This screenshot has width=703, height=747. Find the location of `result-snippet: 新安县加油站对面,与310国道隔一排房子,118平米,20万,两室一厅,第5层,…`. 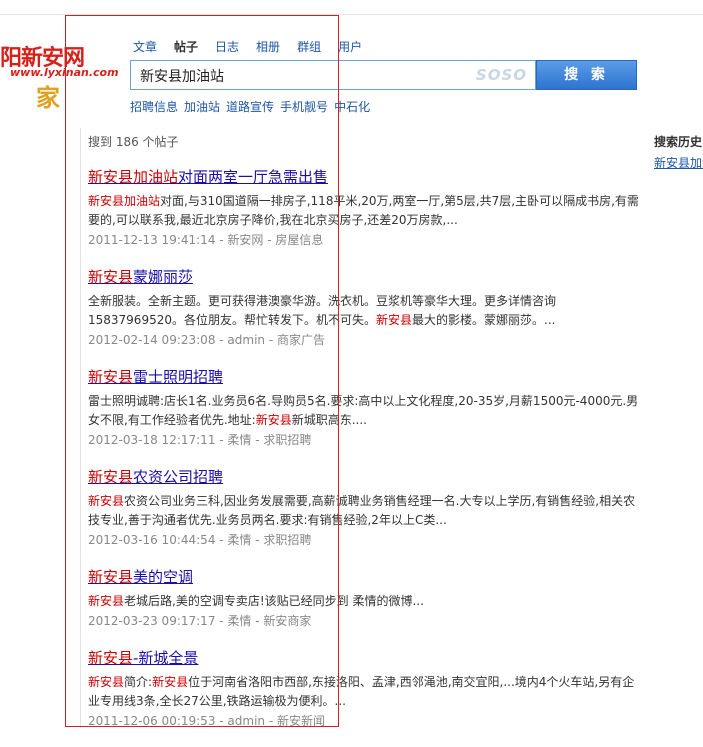

result-snippet: 新安县加油站对面,与310国道隔一排房子,118平米,20万,两室一厅,第5层,… is located at coordinates (363, 210).